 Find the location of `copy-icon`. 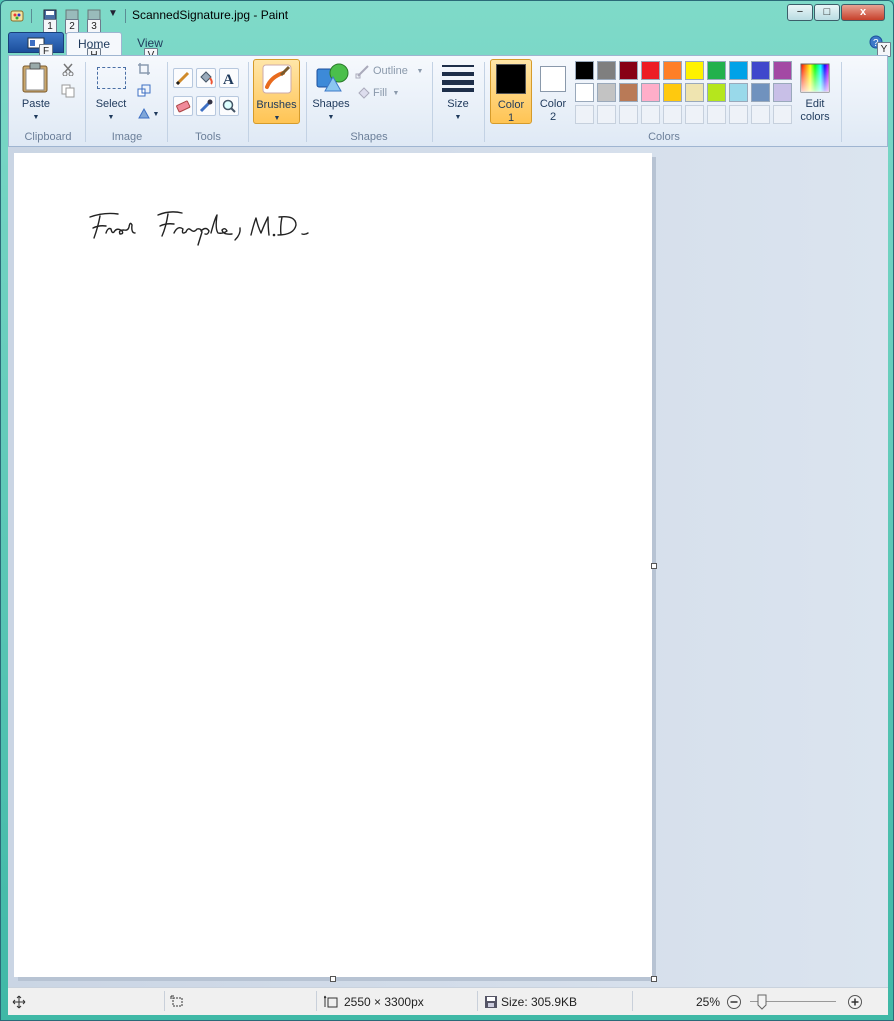

copy-icon is located at coordinates (68, 91).